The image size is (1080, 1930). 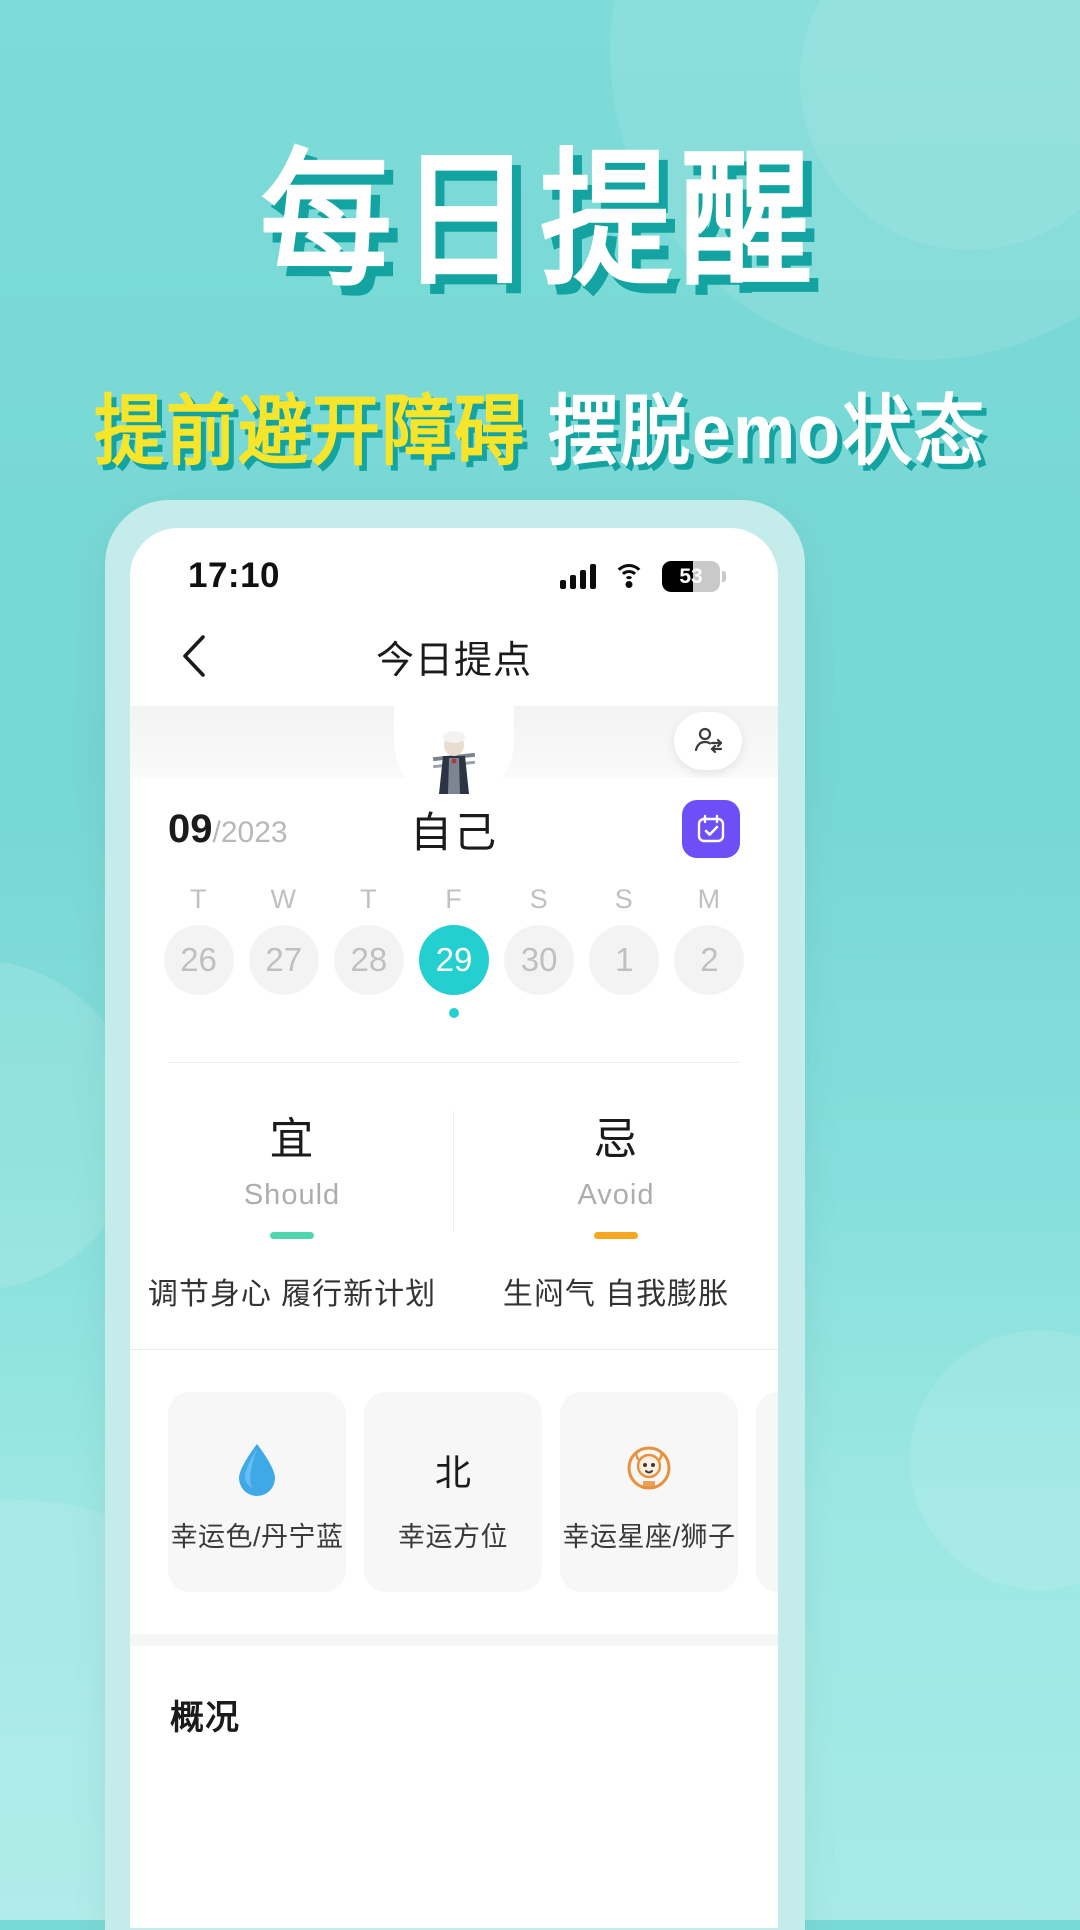 I want to click on lucky-color-card: 幸运色/丹宁蓝, so click(x=257, y=1492).